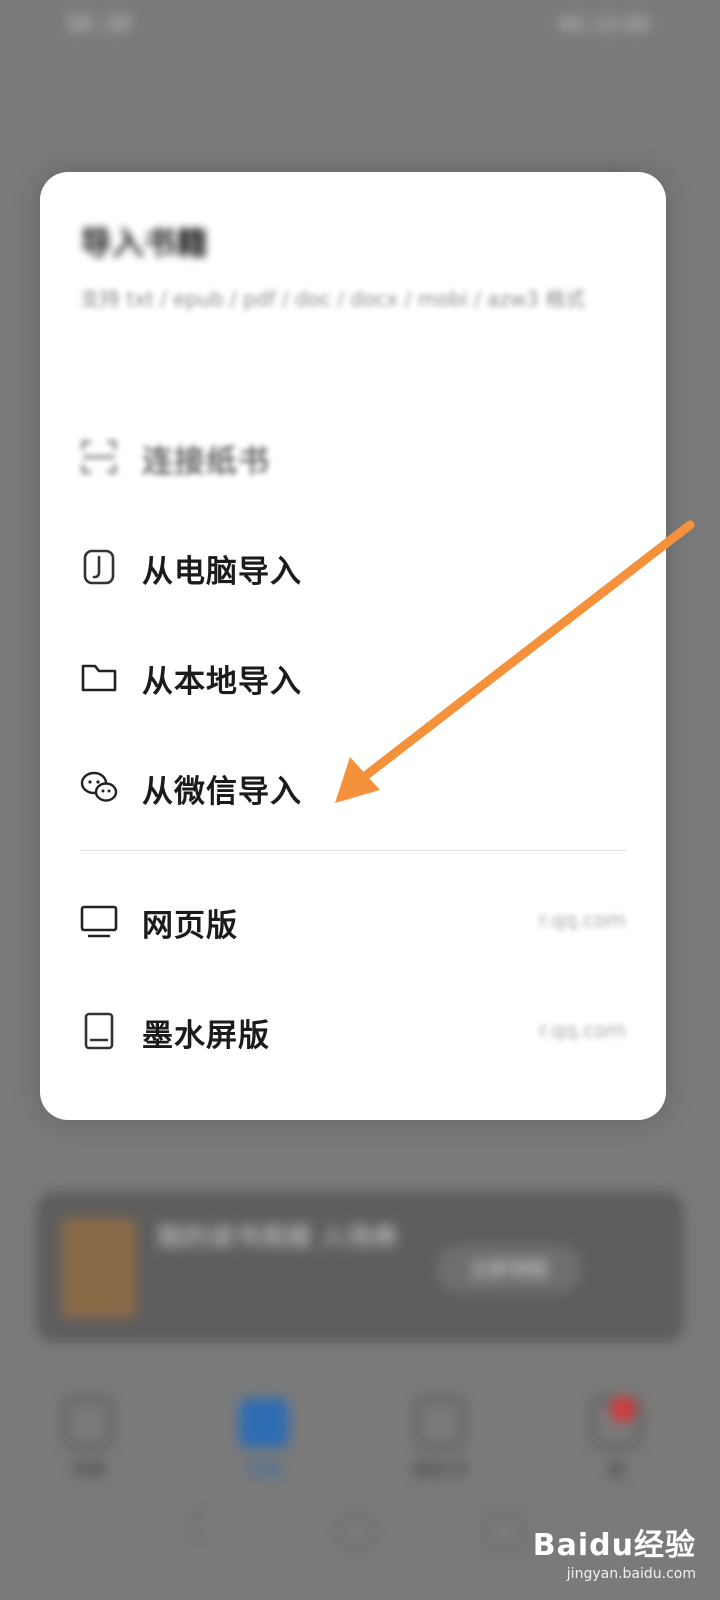 The width and height of the screenshot is (720, 1600). I want to click on bg-header: ⌕ 搜索 +, so click(360, 144).